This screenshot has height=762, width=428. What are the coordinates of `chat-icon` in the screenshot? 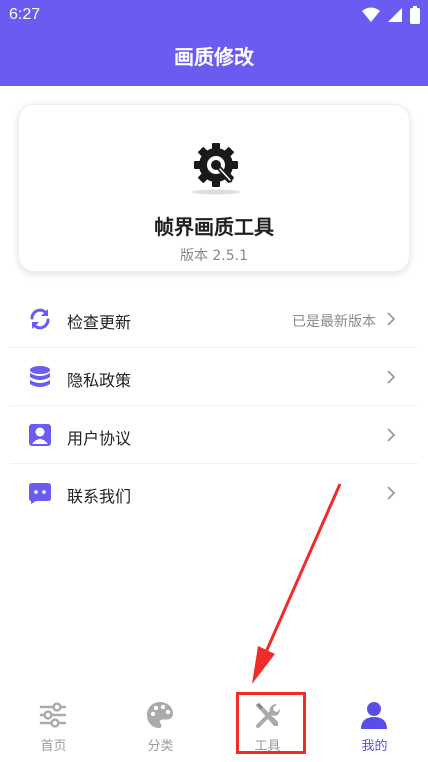 It's located at (40, 493).